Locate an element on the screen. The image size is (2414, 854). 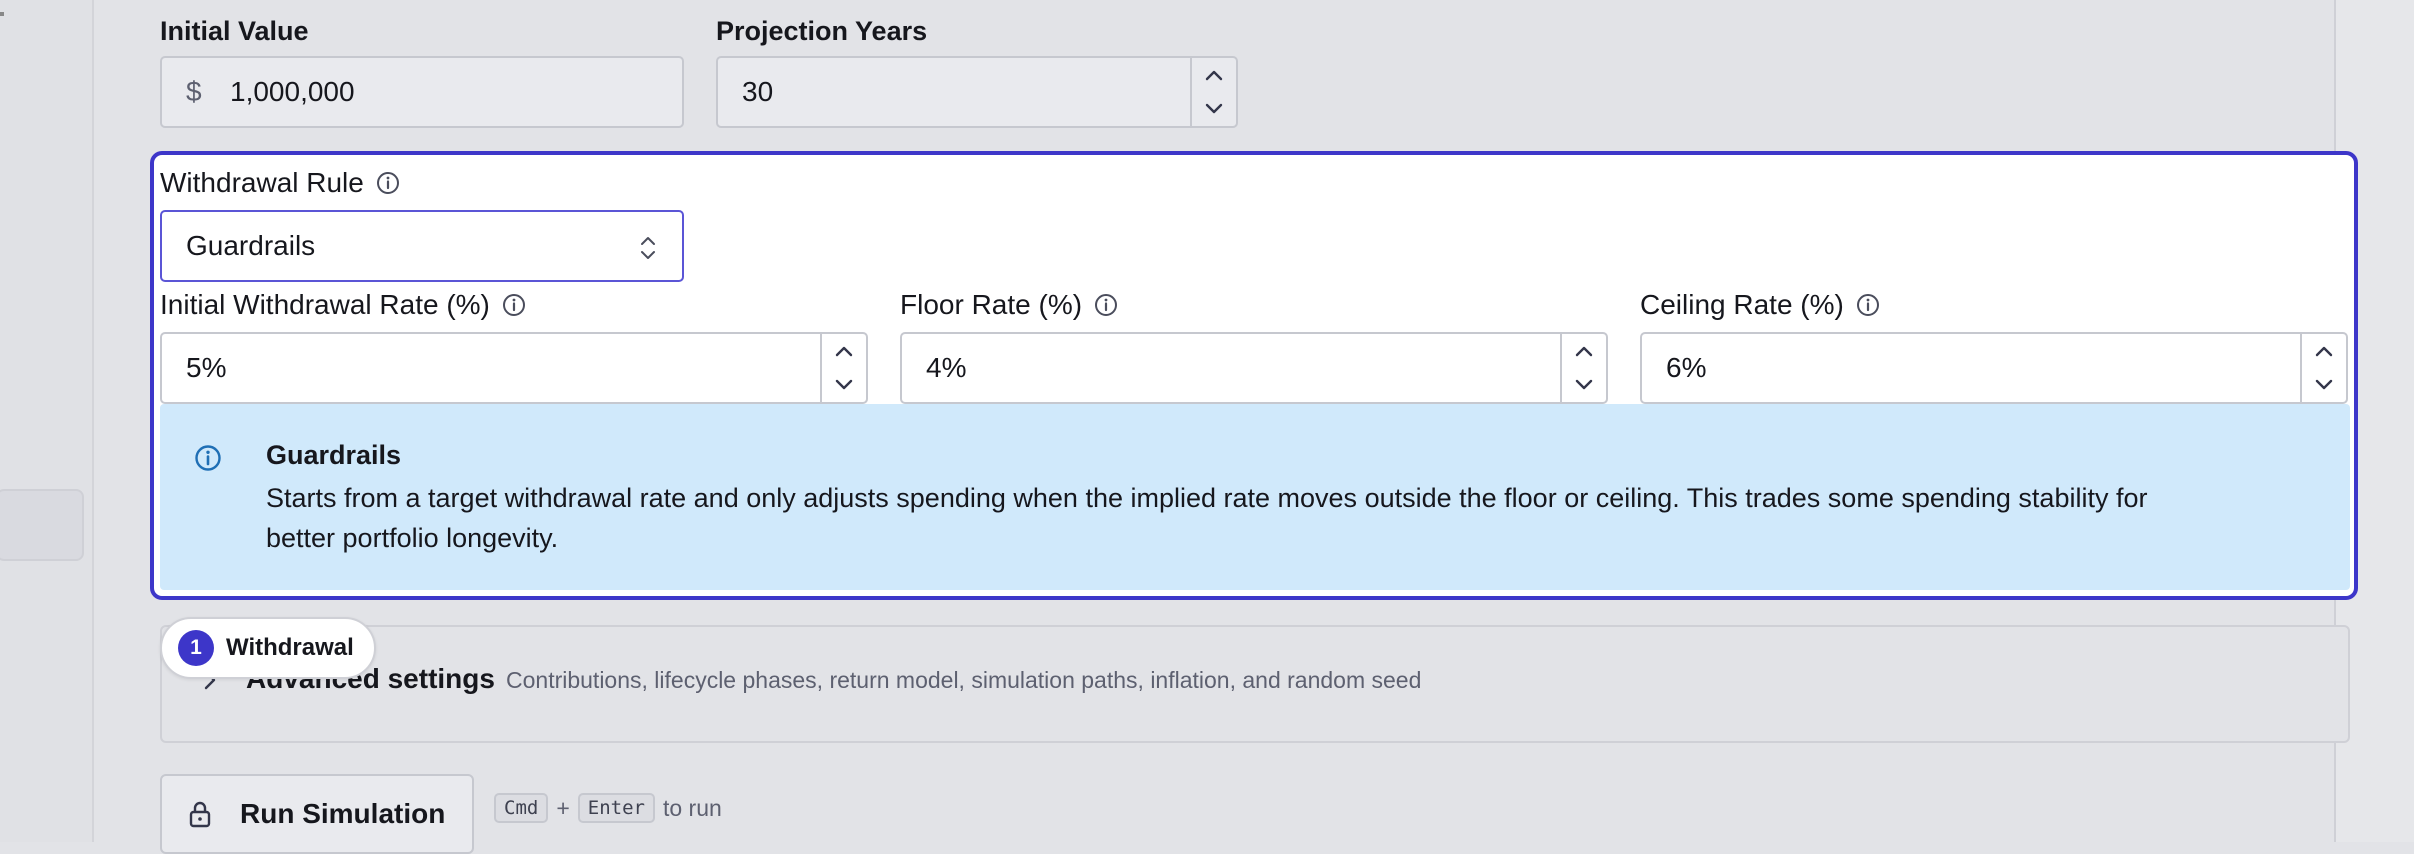
floor-rate-field: 4% is located at coordinates (1254, 368).